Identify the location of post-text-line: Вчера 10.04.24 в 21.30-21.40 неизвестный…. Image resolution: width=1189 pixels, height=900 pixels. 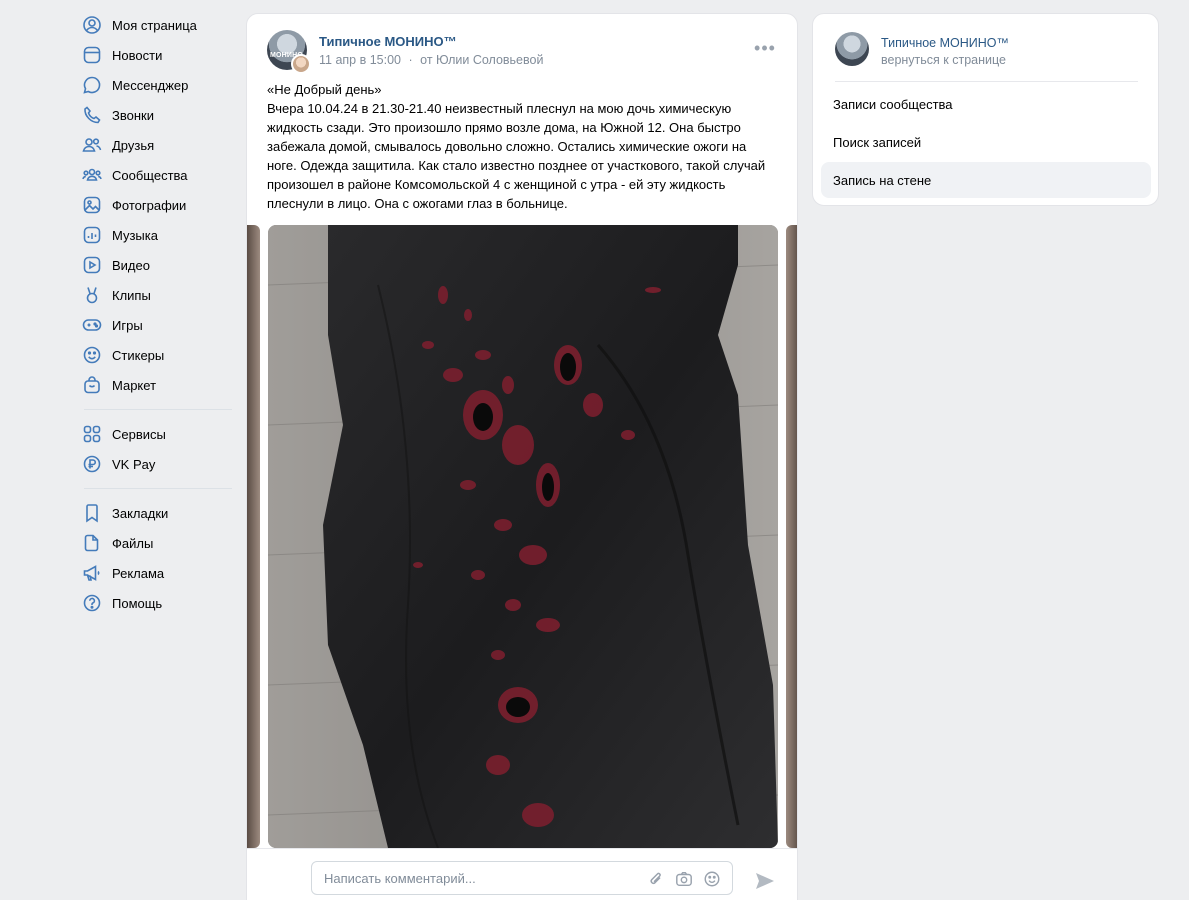
(499, 108).